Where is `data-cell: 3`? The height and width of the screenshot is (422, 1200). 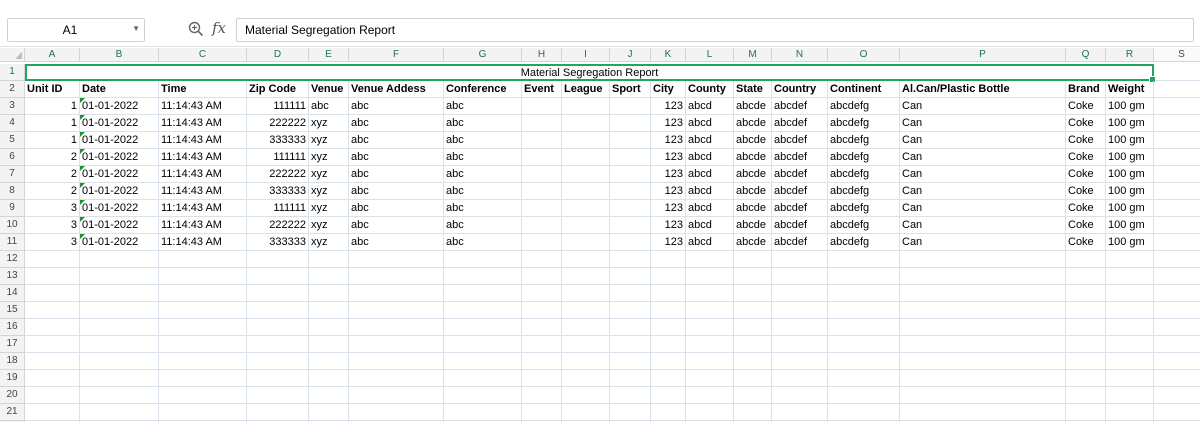 data-cell: 3 is located at coordinates (52, 225).